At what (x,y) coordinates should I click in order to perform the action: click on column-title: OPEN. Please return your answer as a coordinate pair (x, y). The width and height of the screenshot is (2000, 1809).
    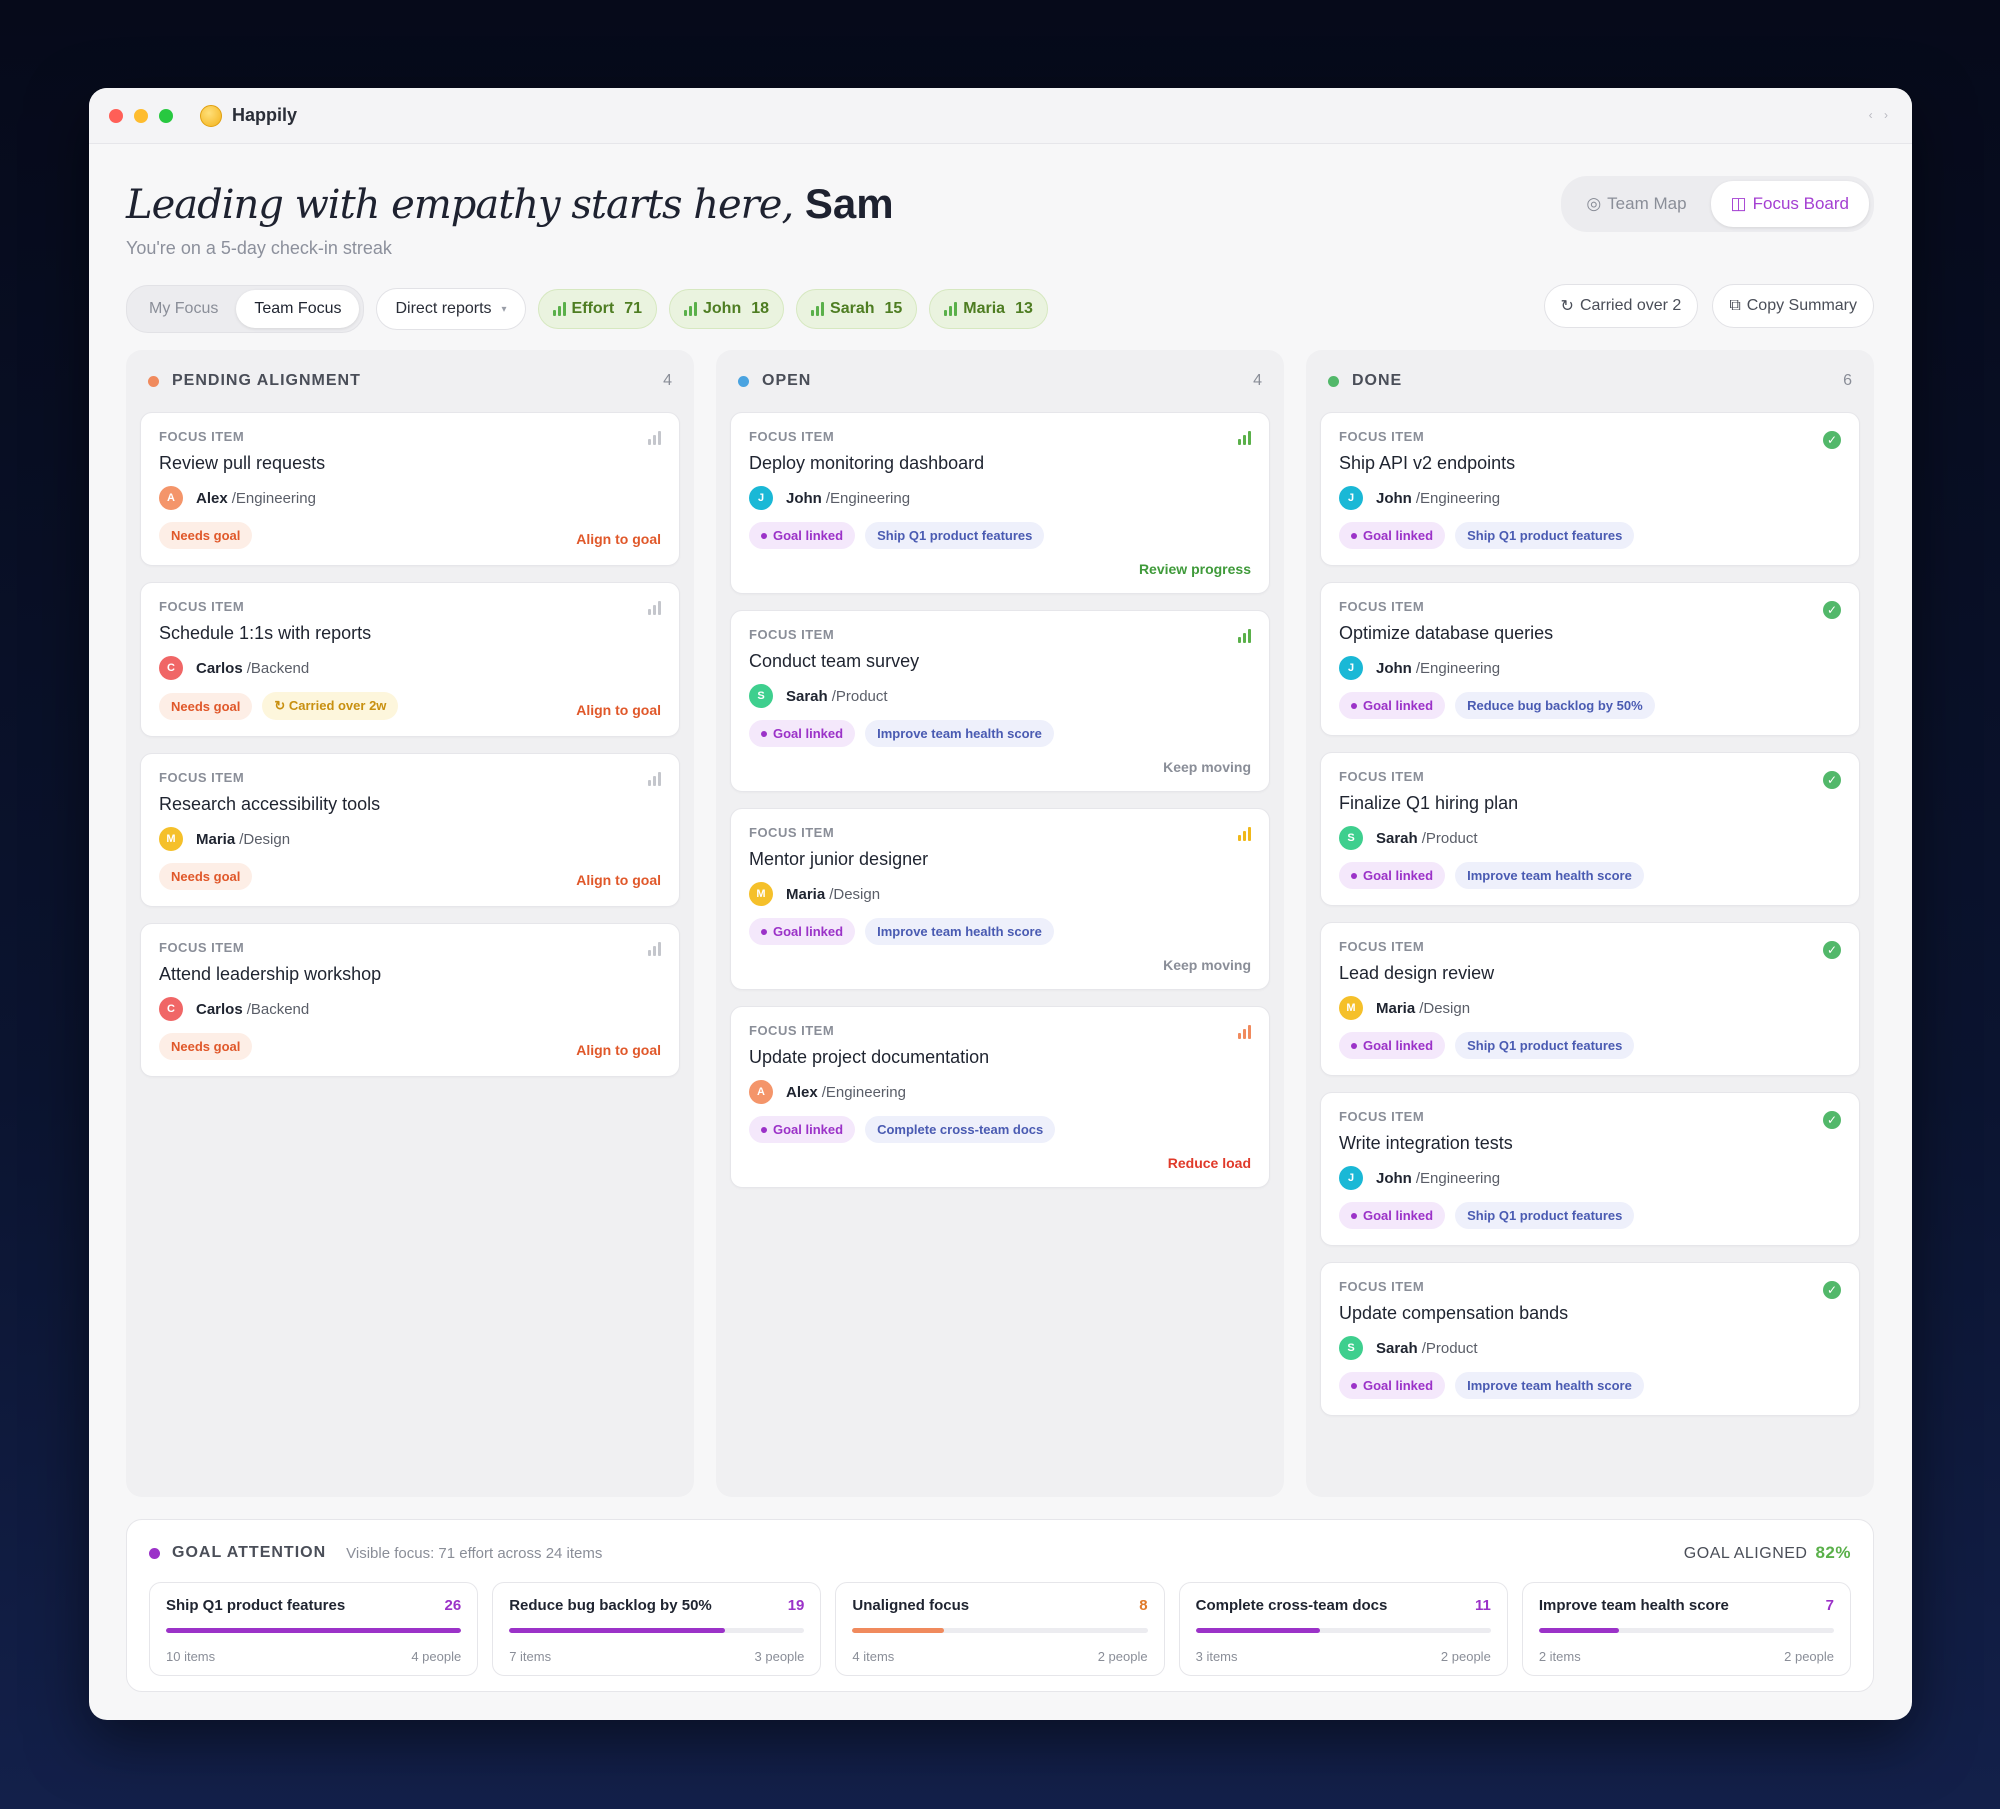
    Looking at the image, I should click on (787, 380).